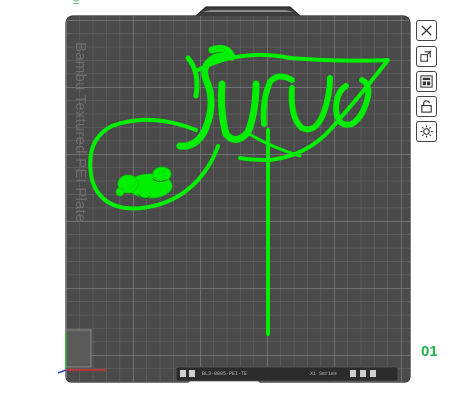  I want to click on strip-left-text: BL3-8805-PEI-TE, so click(225, 374).